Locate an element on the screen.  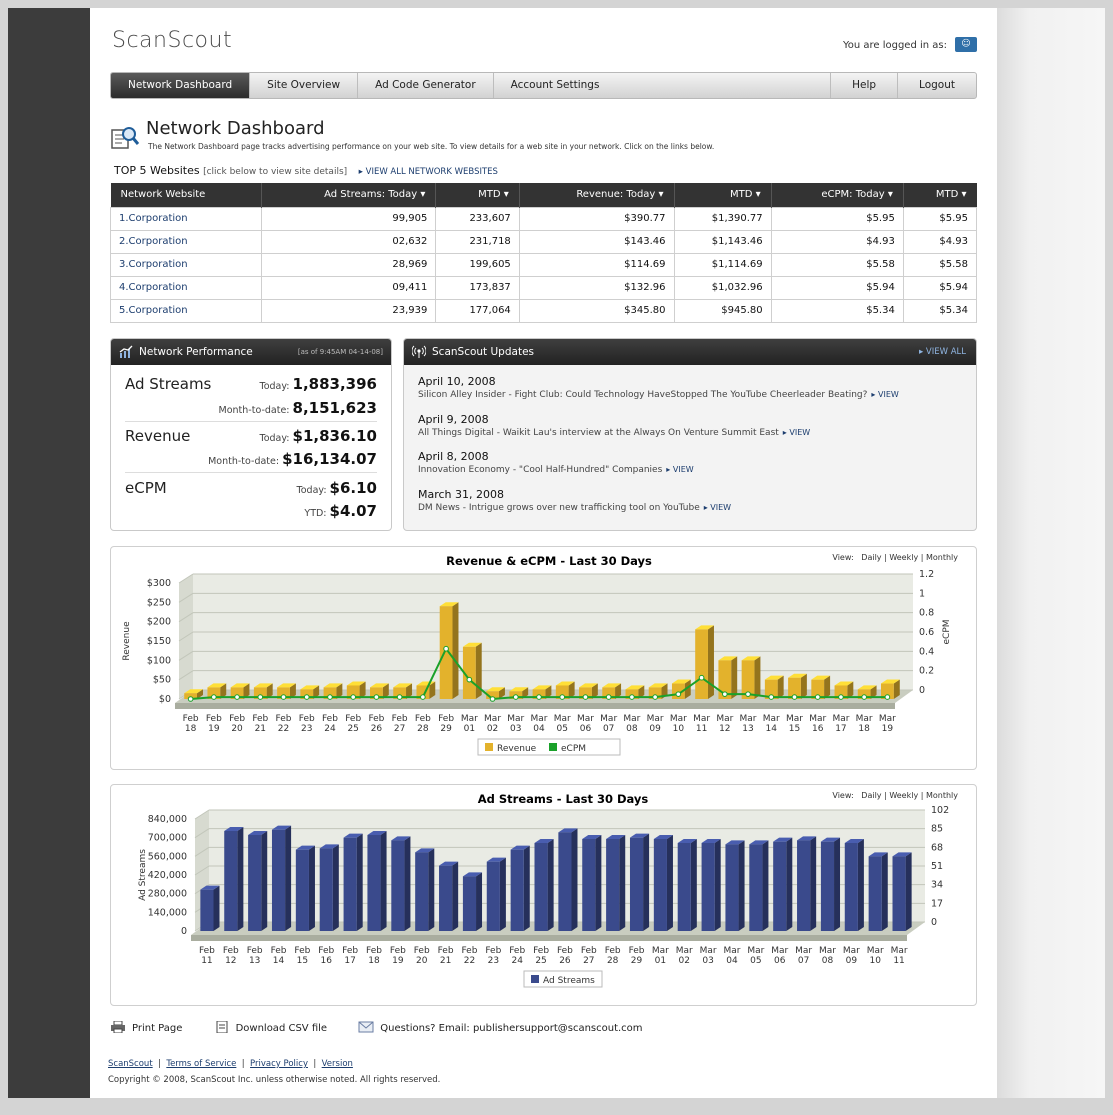
footer-link-scanscout: ScanScout is located at coordinates (130, 1064).